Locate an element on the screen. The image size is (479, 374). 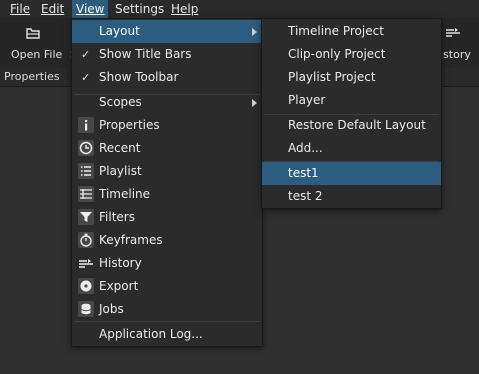
menu-settings-label: Settings is located at coordinates (140, 9).